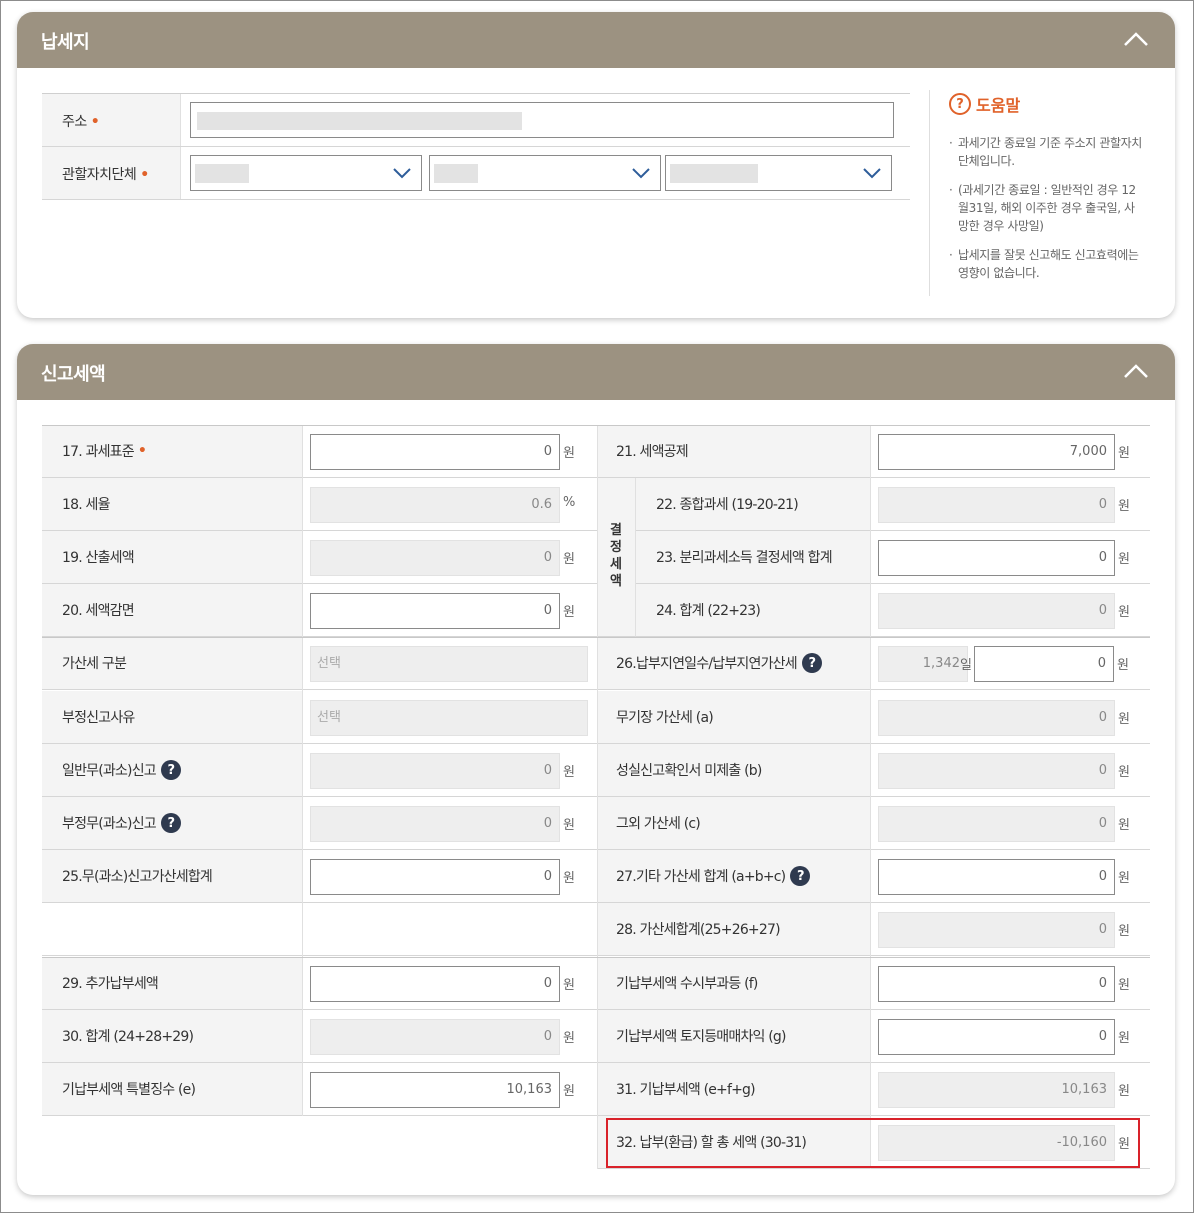 The width and height of the screenshot is (1194, 1213). I want to click on left-row-label-cell: 부정신고사유, so click(172, 717).